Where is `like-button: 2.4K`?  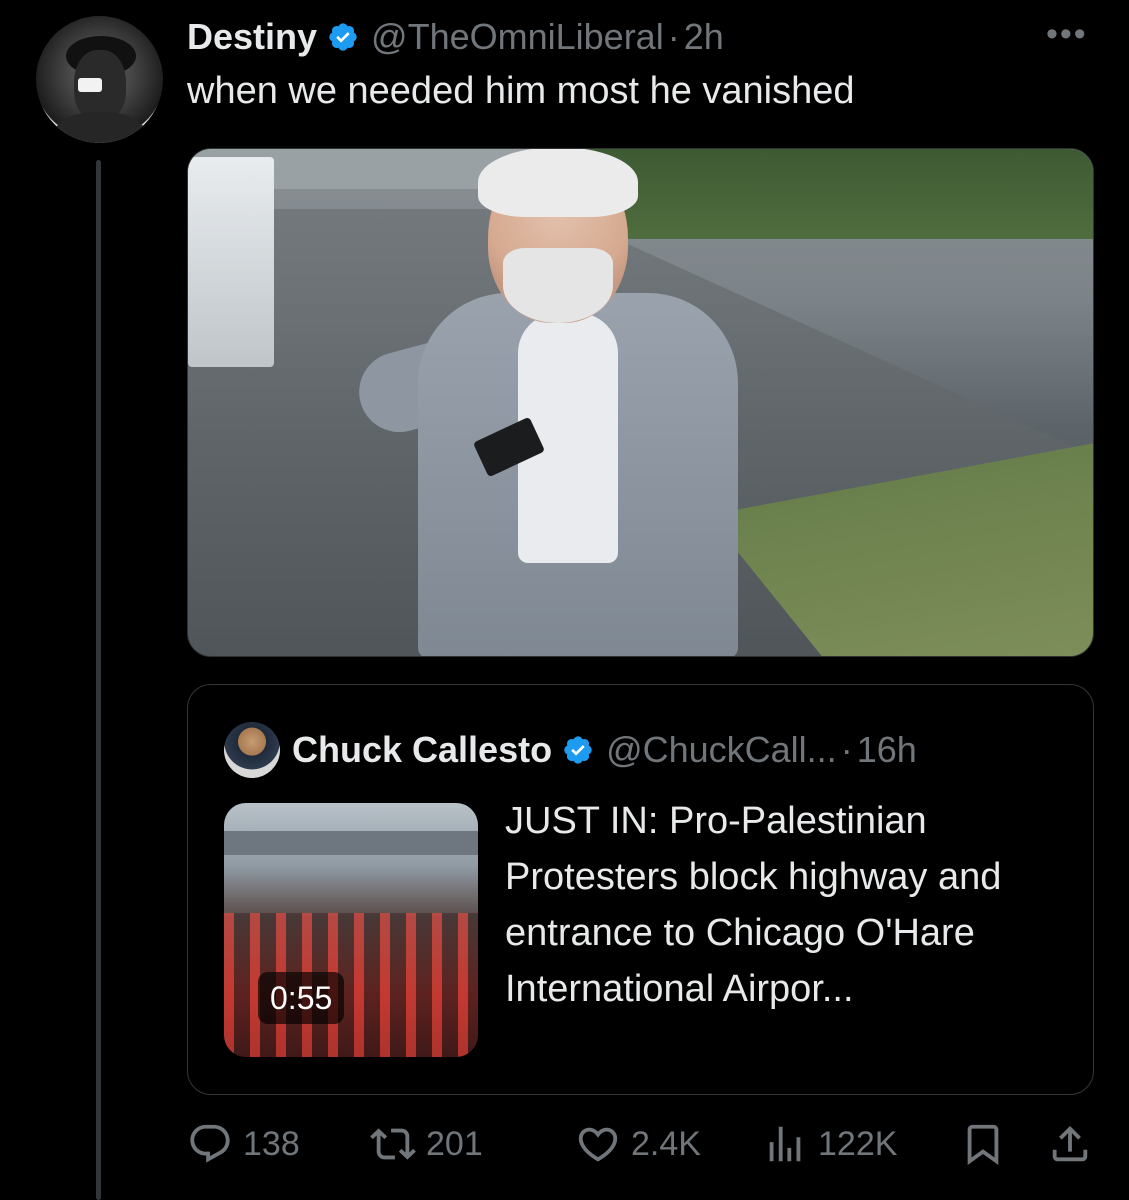 like-button: 2.4K is located at coordinates (638, 1144).